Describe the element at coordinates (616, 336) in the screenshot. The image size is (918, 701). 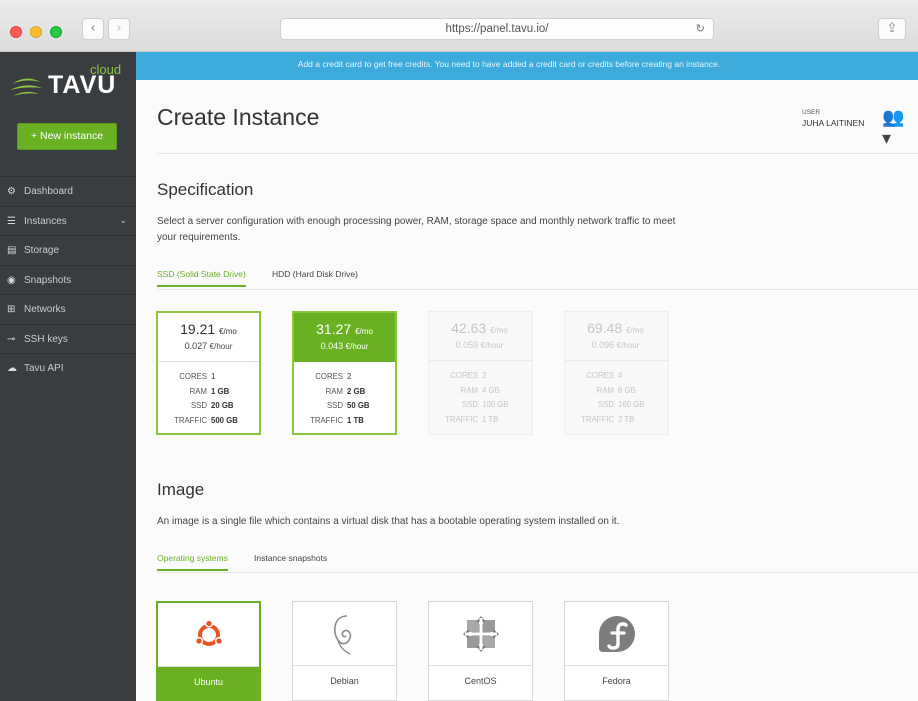
I see `plan-price-area: 69.48 €/mo 0.096 €/hour` at that location.